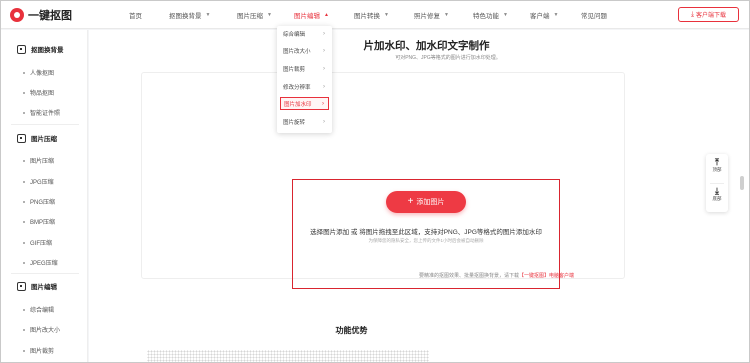  What do you see at coordinates (304, 50) in the screenshot?
I see `menu-item-resize: 图片改大小 ›` at bounding box center [304, 50].